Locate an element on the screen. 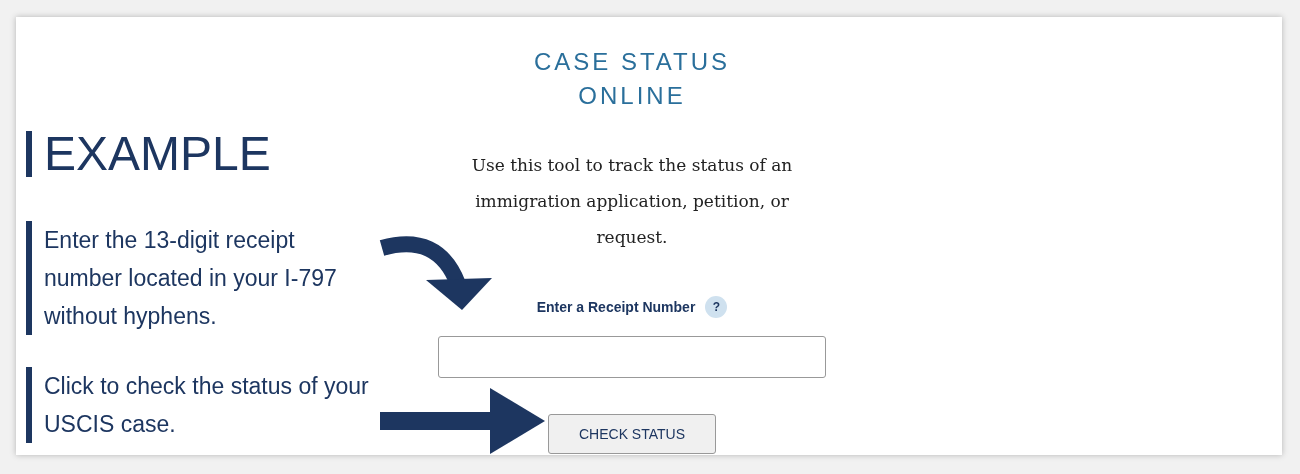  receipt-number-field is located at coordinates (632, 357).